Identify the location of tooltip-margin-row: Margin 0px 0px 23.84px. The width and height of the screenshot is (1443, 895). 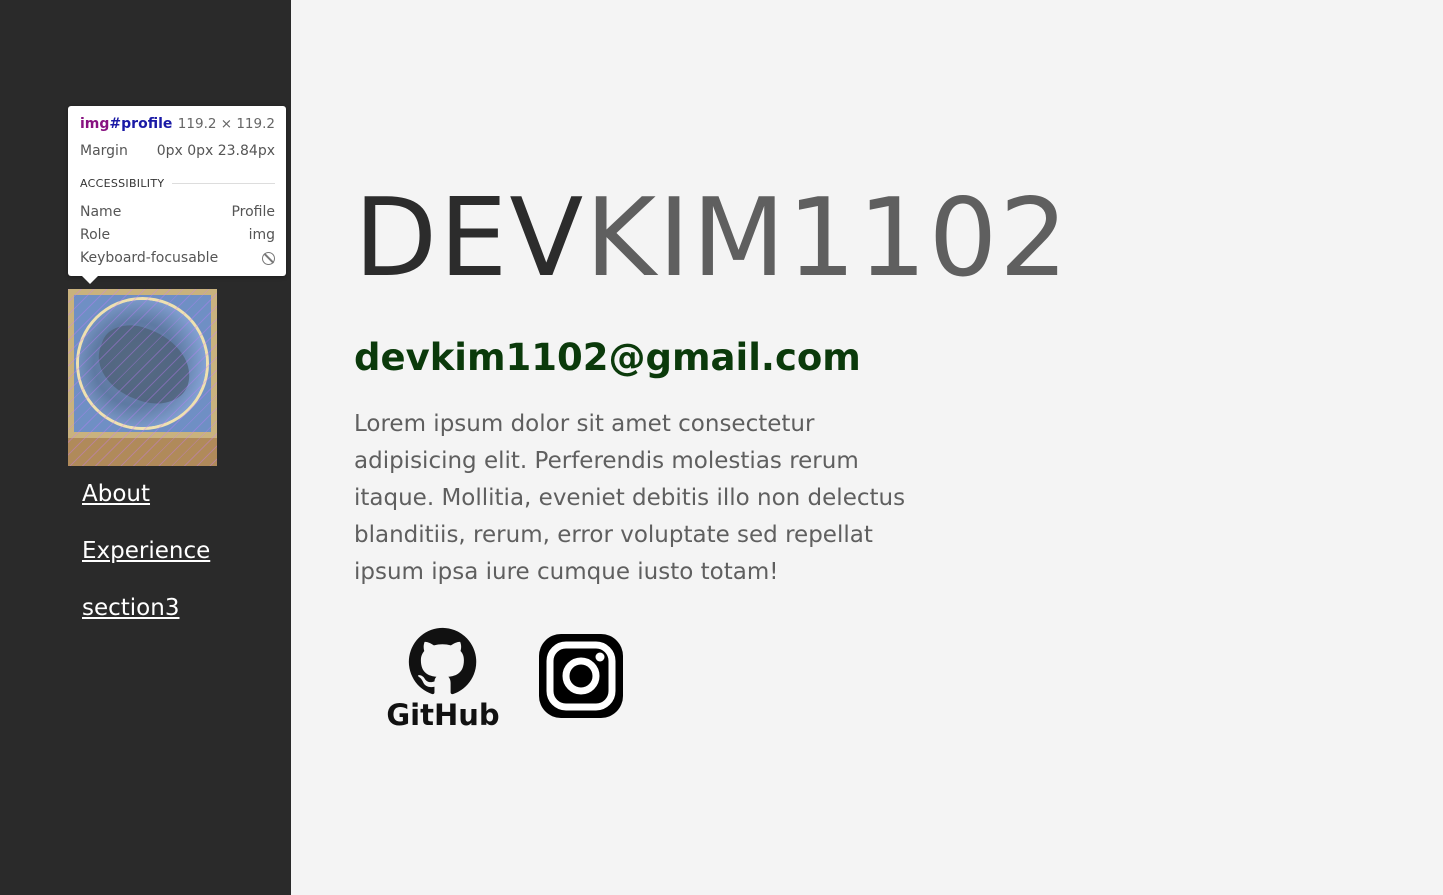
(177, 151).